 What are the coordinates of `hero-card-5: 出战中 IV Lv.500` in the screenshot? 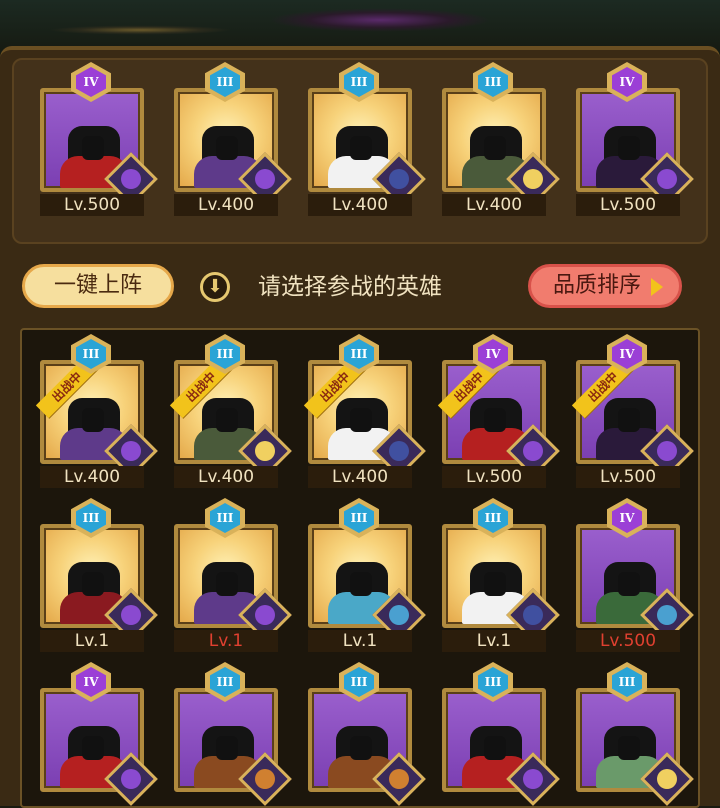 It's located at (632, 411).